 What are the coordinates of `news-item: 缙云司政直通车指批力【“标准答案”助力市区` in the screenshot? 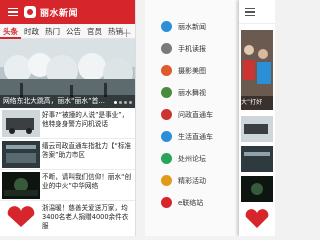 It's located at (67, 154).